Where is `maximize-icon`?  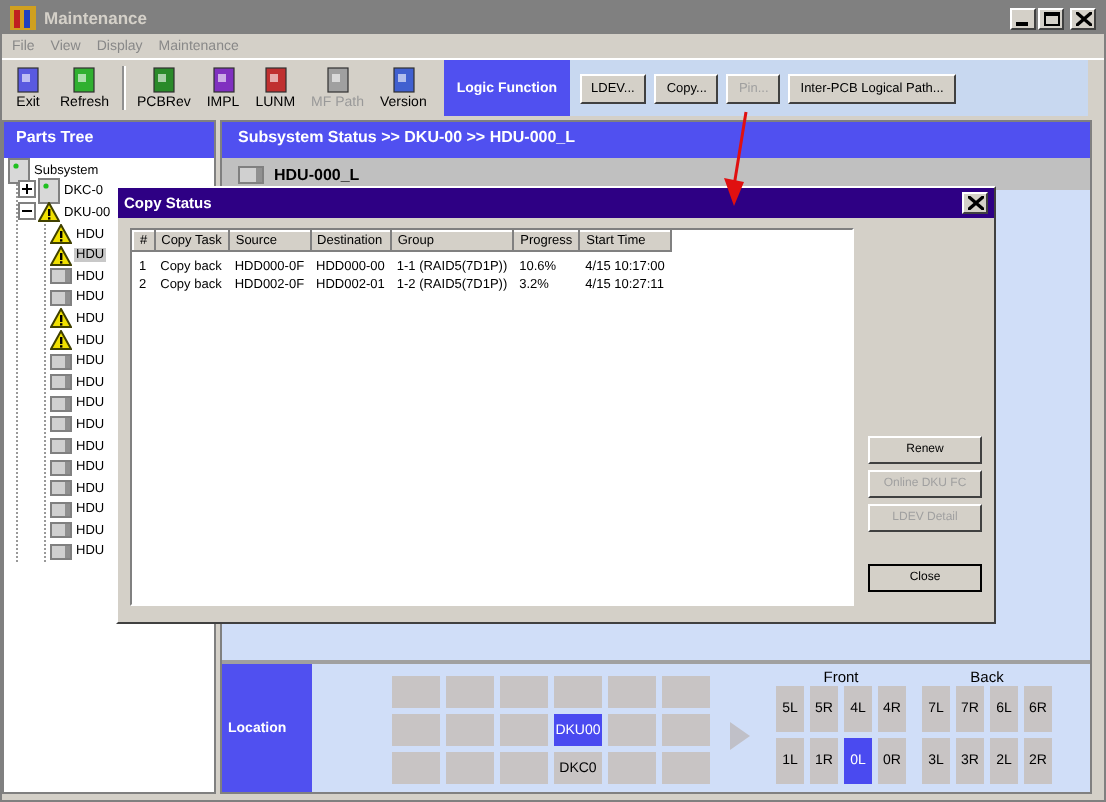 maximize-icon is located at coordinates (1051, 18).